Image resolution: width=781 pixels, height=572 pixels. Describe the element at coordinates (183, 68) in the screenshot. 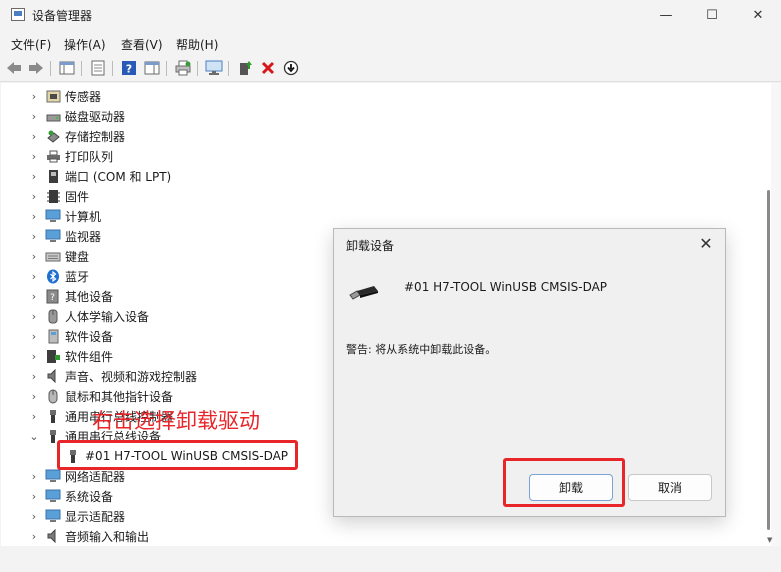

I see `print-icon` at that location.